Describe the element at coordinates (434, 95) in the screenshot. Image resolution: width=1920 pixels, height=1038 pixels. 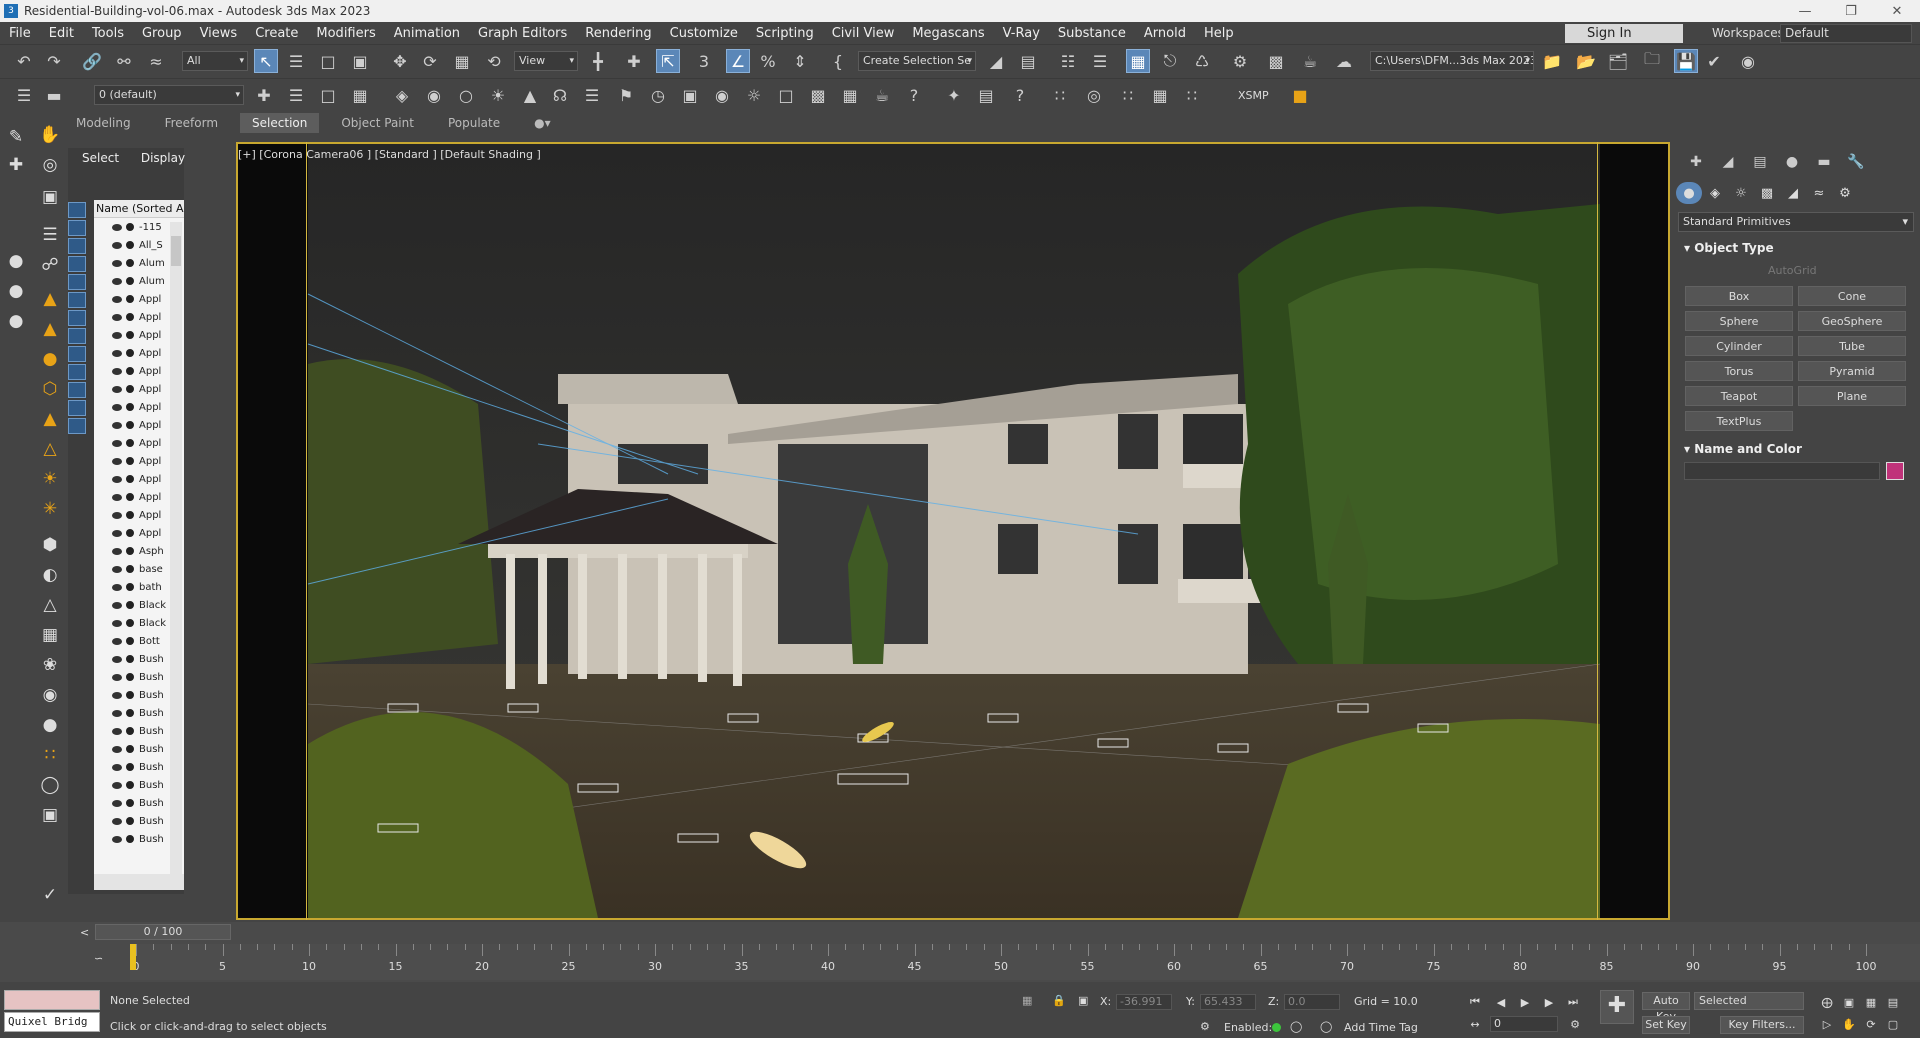
I see `create-shapes-icon: ◉` at that location.